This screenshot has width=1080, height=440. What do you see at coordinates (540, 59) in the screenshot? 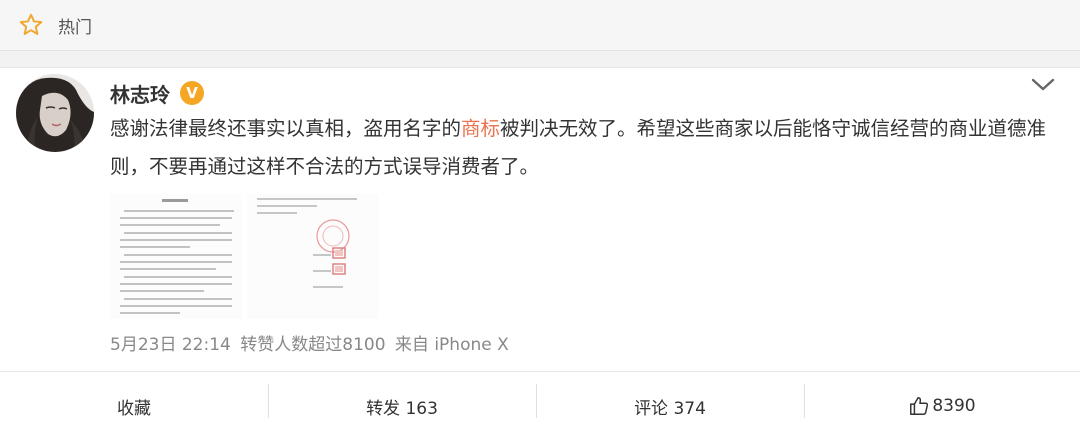
I see `section-gap` at bounding box center [540, 59].